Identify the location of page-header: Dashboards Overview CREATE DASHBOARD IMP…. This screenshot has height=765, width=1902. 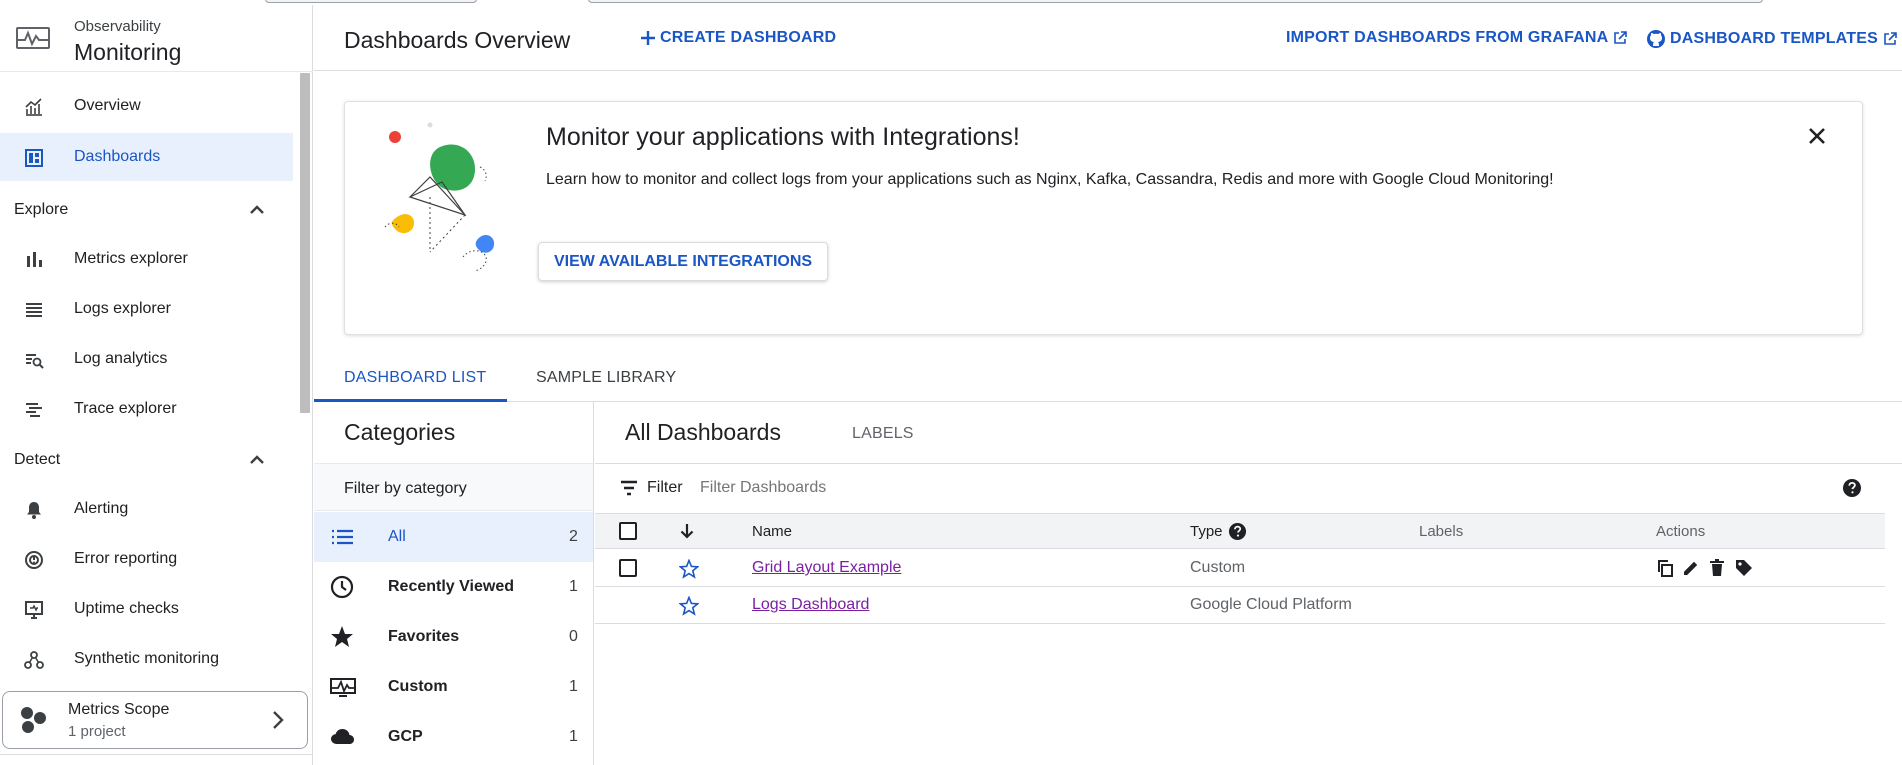
(1108, 38).